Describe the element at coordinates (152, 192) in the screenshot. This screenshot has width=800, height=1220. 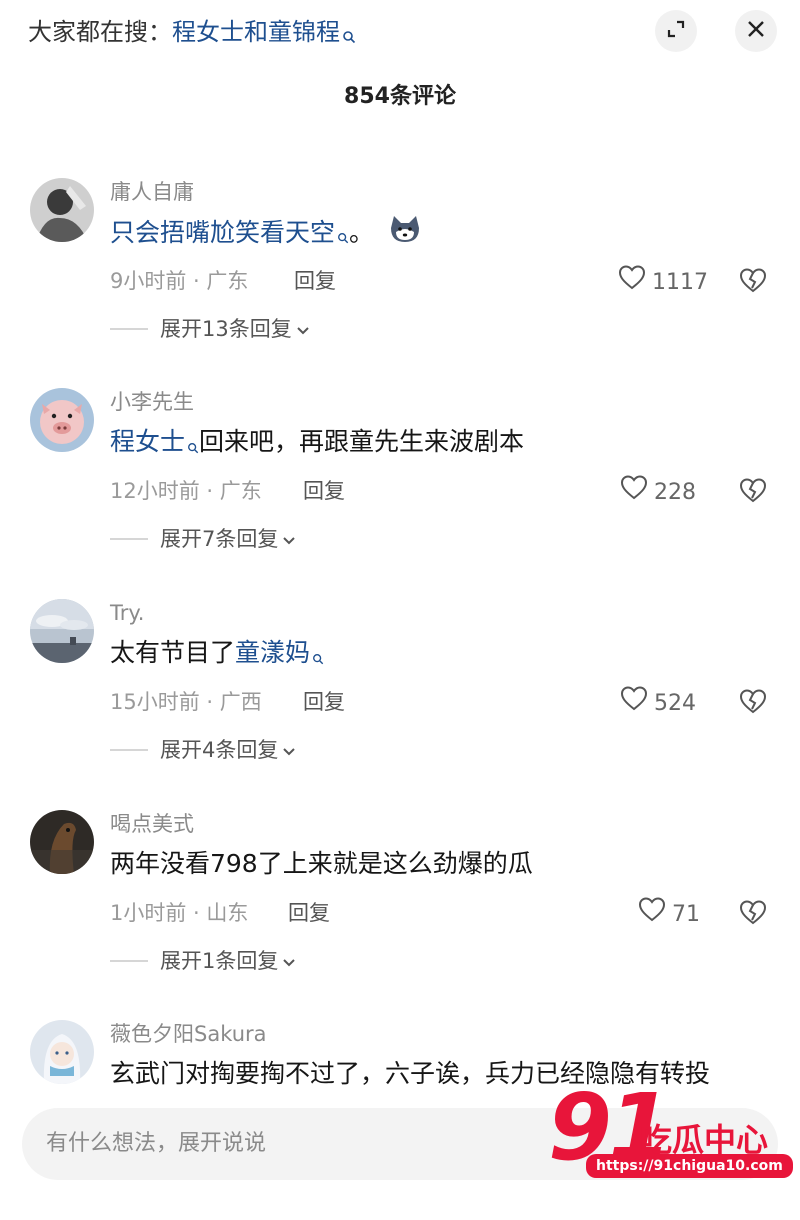
I see `comment-username: 庸人自庸` at that location.